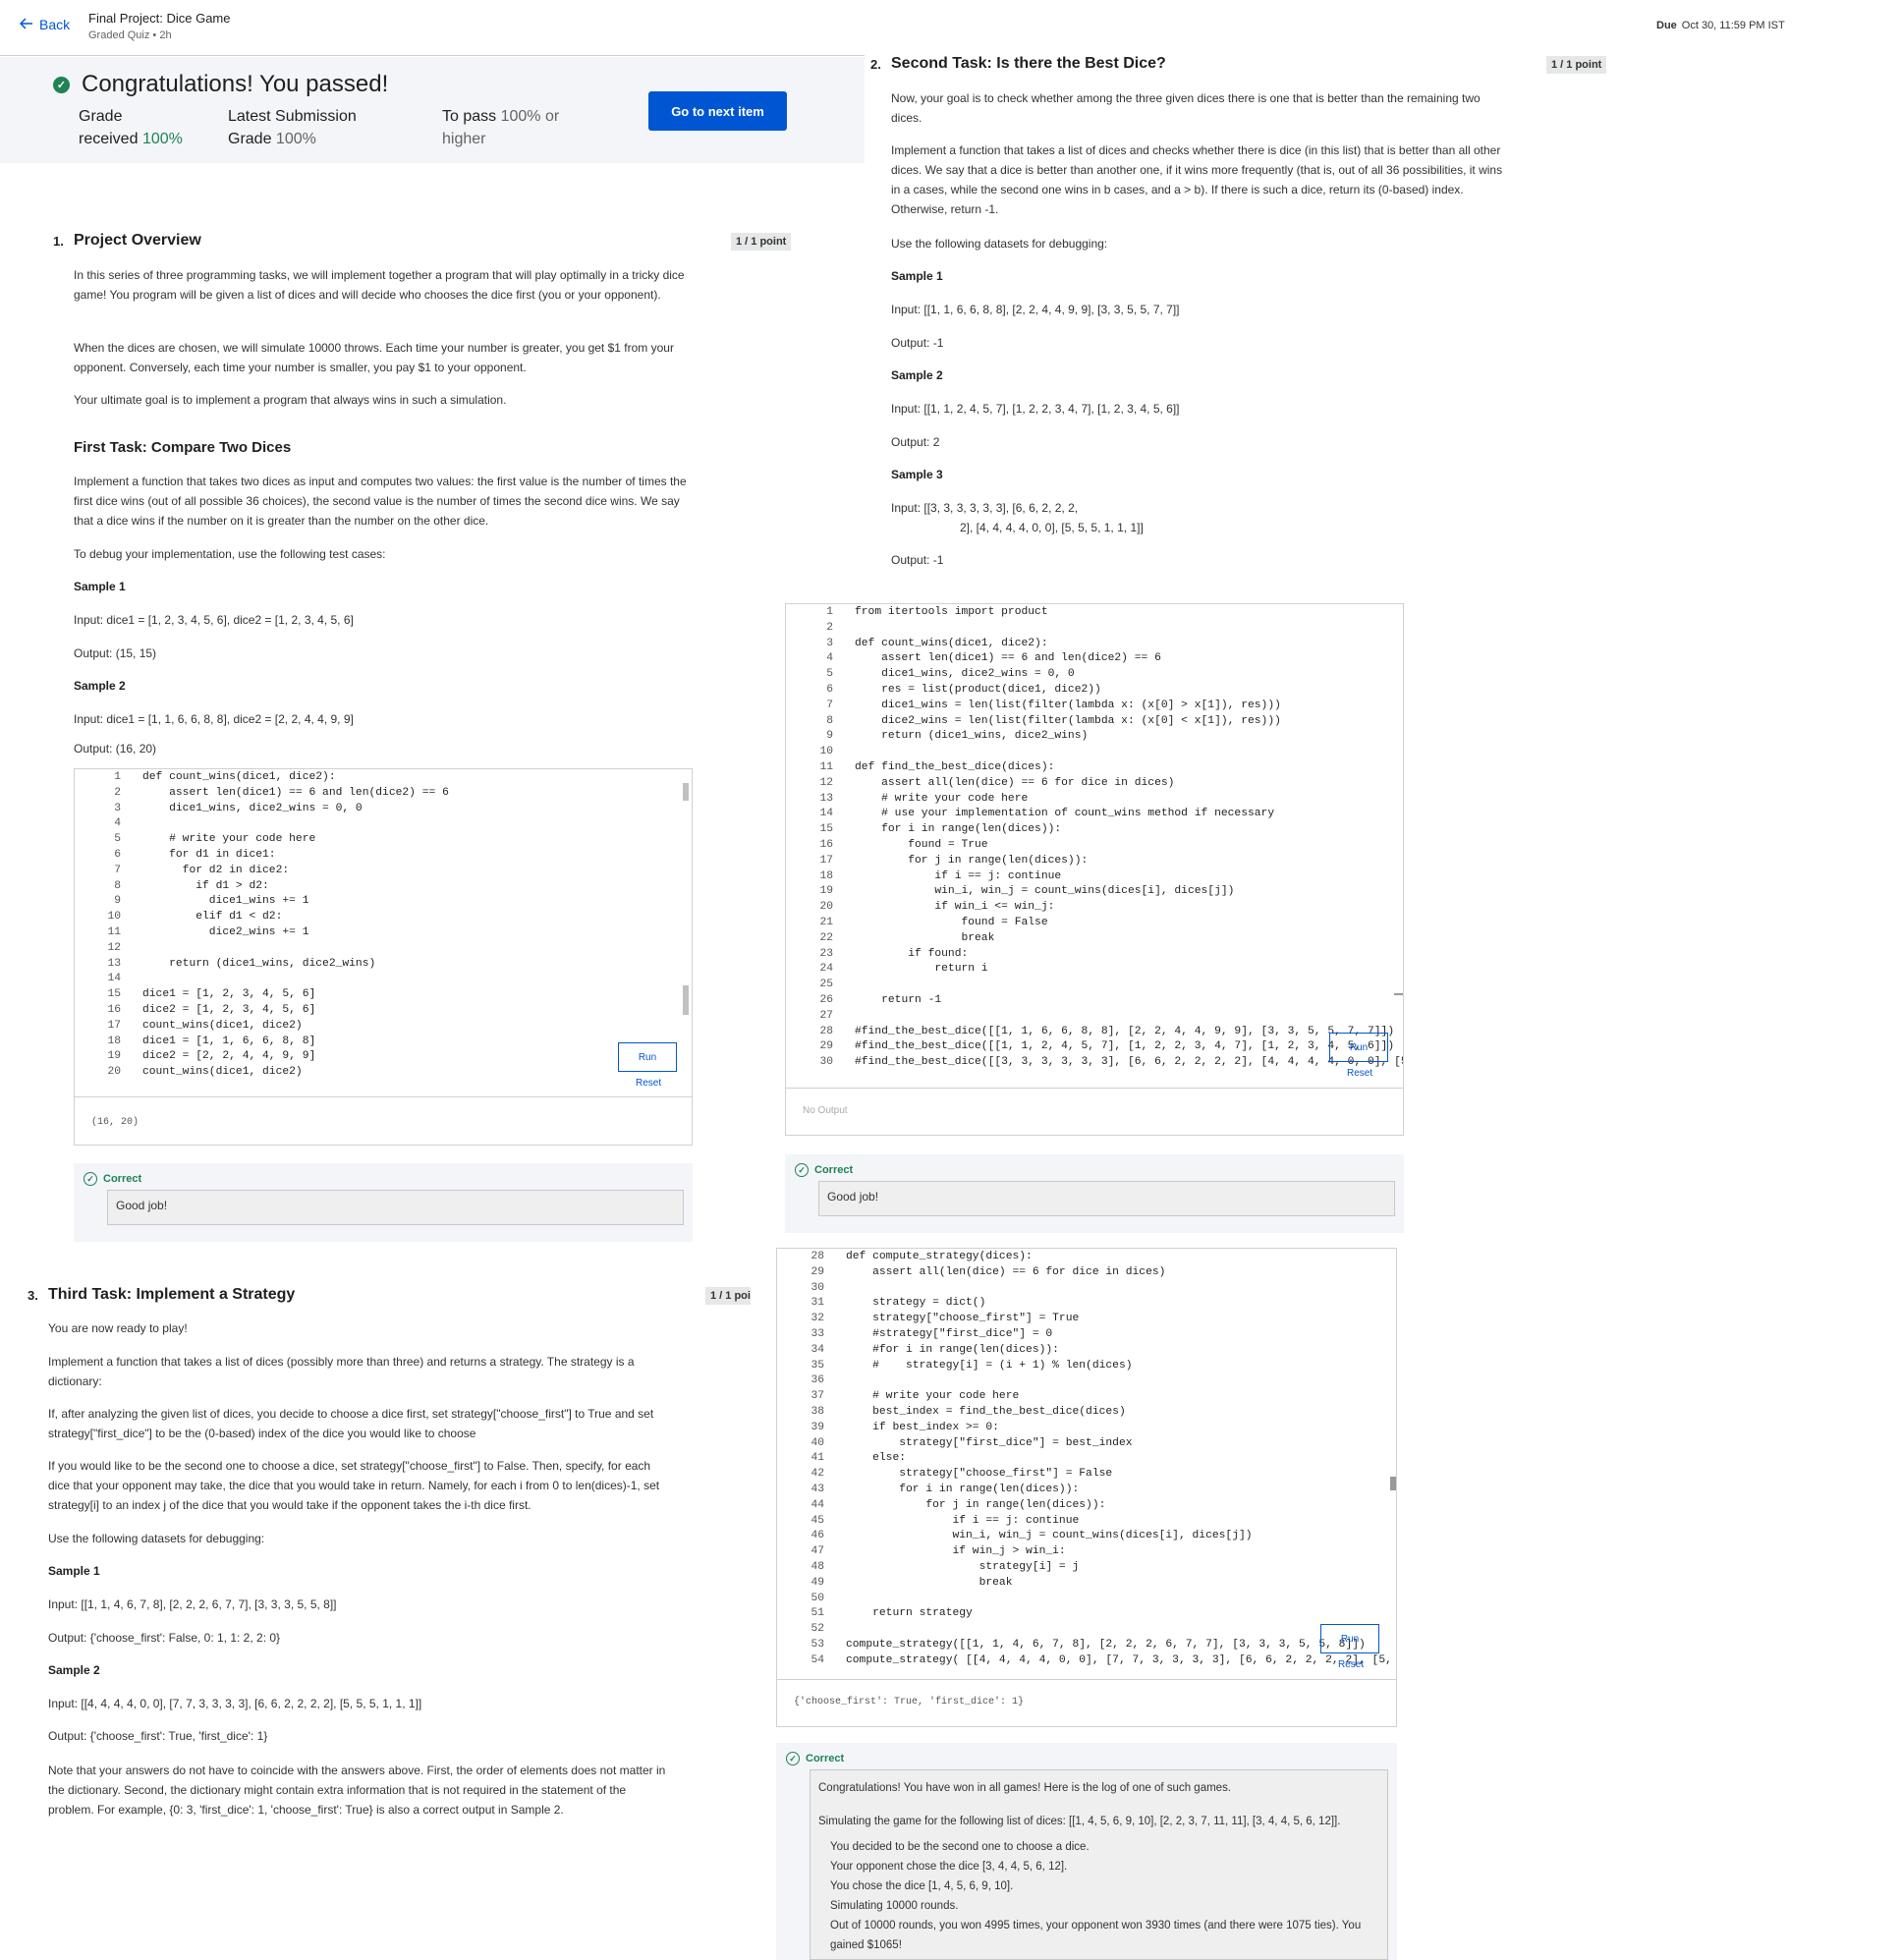 The image size is (1901, 1960). I want to click on q3-points-badge: 1 / 1 poi, so click(728, 1296).